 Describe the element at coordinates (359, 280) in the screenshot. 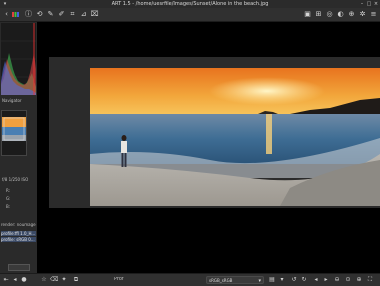

I see `zoom-in-bottom-icon: ⊕` at that location.